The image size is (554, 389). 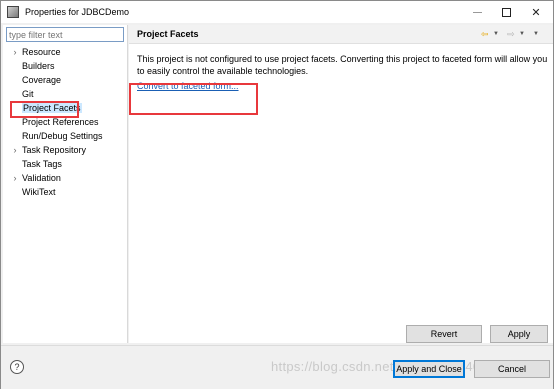 What do you see at coordinates (127, 184) in the screenshot?
I see `pane-splitter` at bounding box center [127, 184].